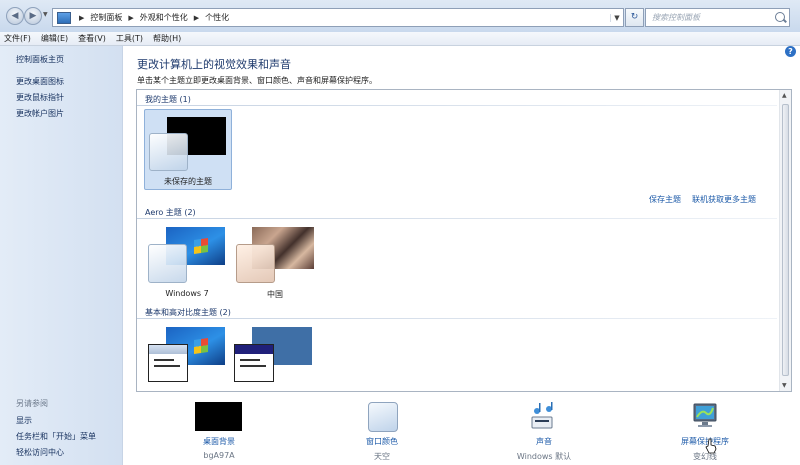  I want to click on address-bar-area: ◀ ▶ ▼ ▶ 控制面板 ▶ 外观和个性化 ▶ 个性化 ▼ ↻ 搜索控制面板, so click(400, 16).